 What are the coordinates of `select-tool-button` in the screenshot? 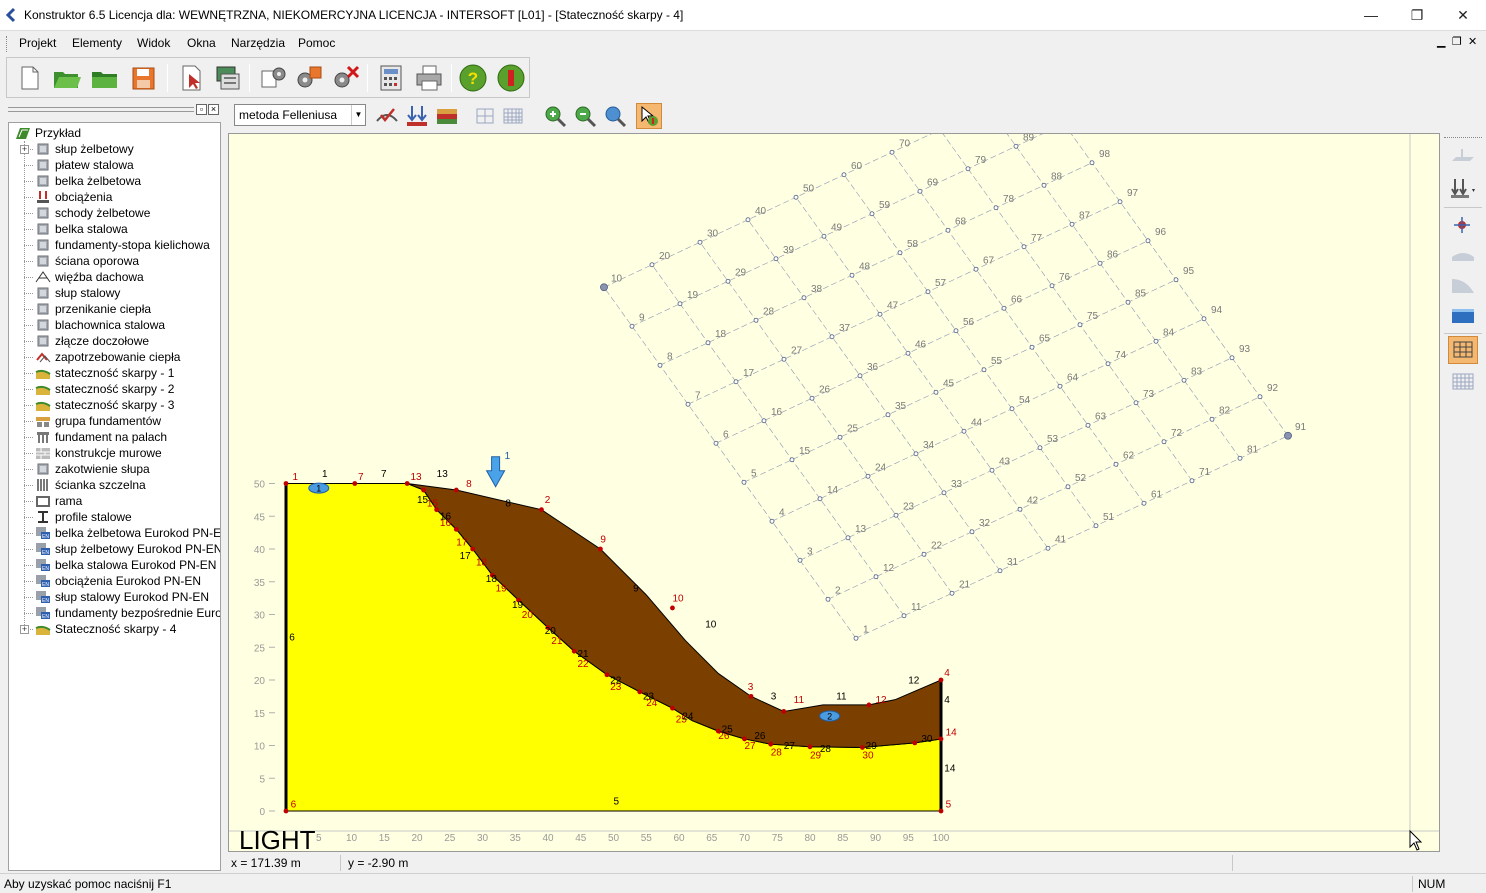 It's located at (649, 116).